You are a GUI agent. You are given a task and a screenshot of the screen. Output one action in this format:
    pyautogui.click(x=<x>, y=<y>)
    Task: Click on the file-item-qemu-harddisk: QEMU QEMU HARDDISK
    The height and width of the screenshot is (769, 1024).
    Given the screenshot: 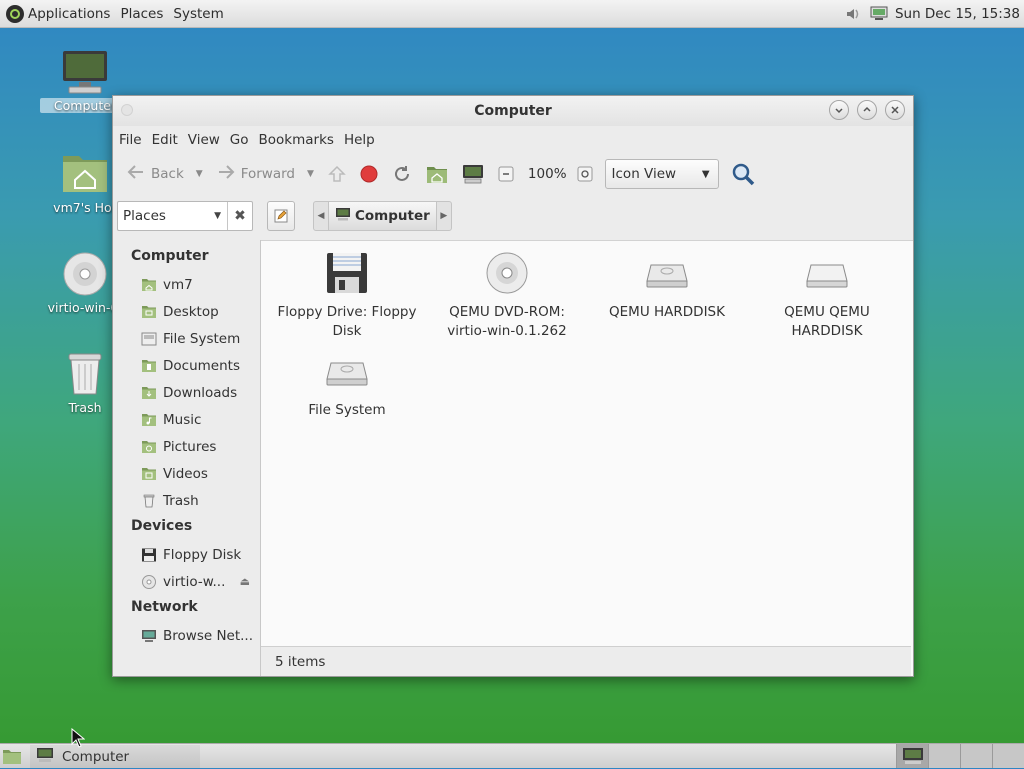 What is the action you would take?
    pyautogui.click(x=827, y=291)
    